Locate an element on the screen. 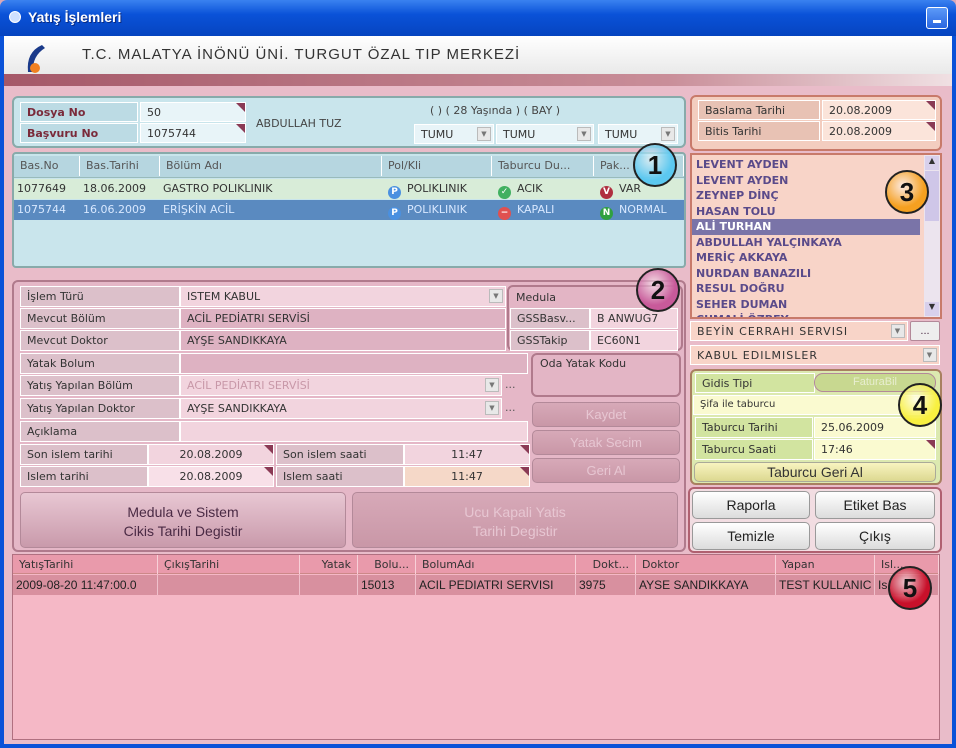  taburcu-saati-input: 17:46 is located at coordinates (875, 449).